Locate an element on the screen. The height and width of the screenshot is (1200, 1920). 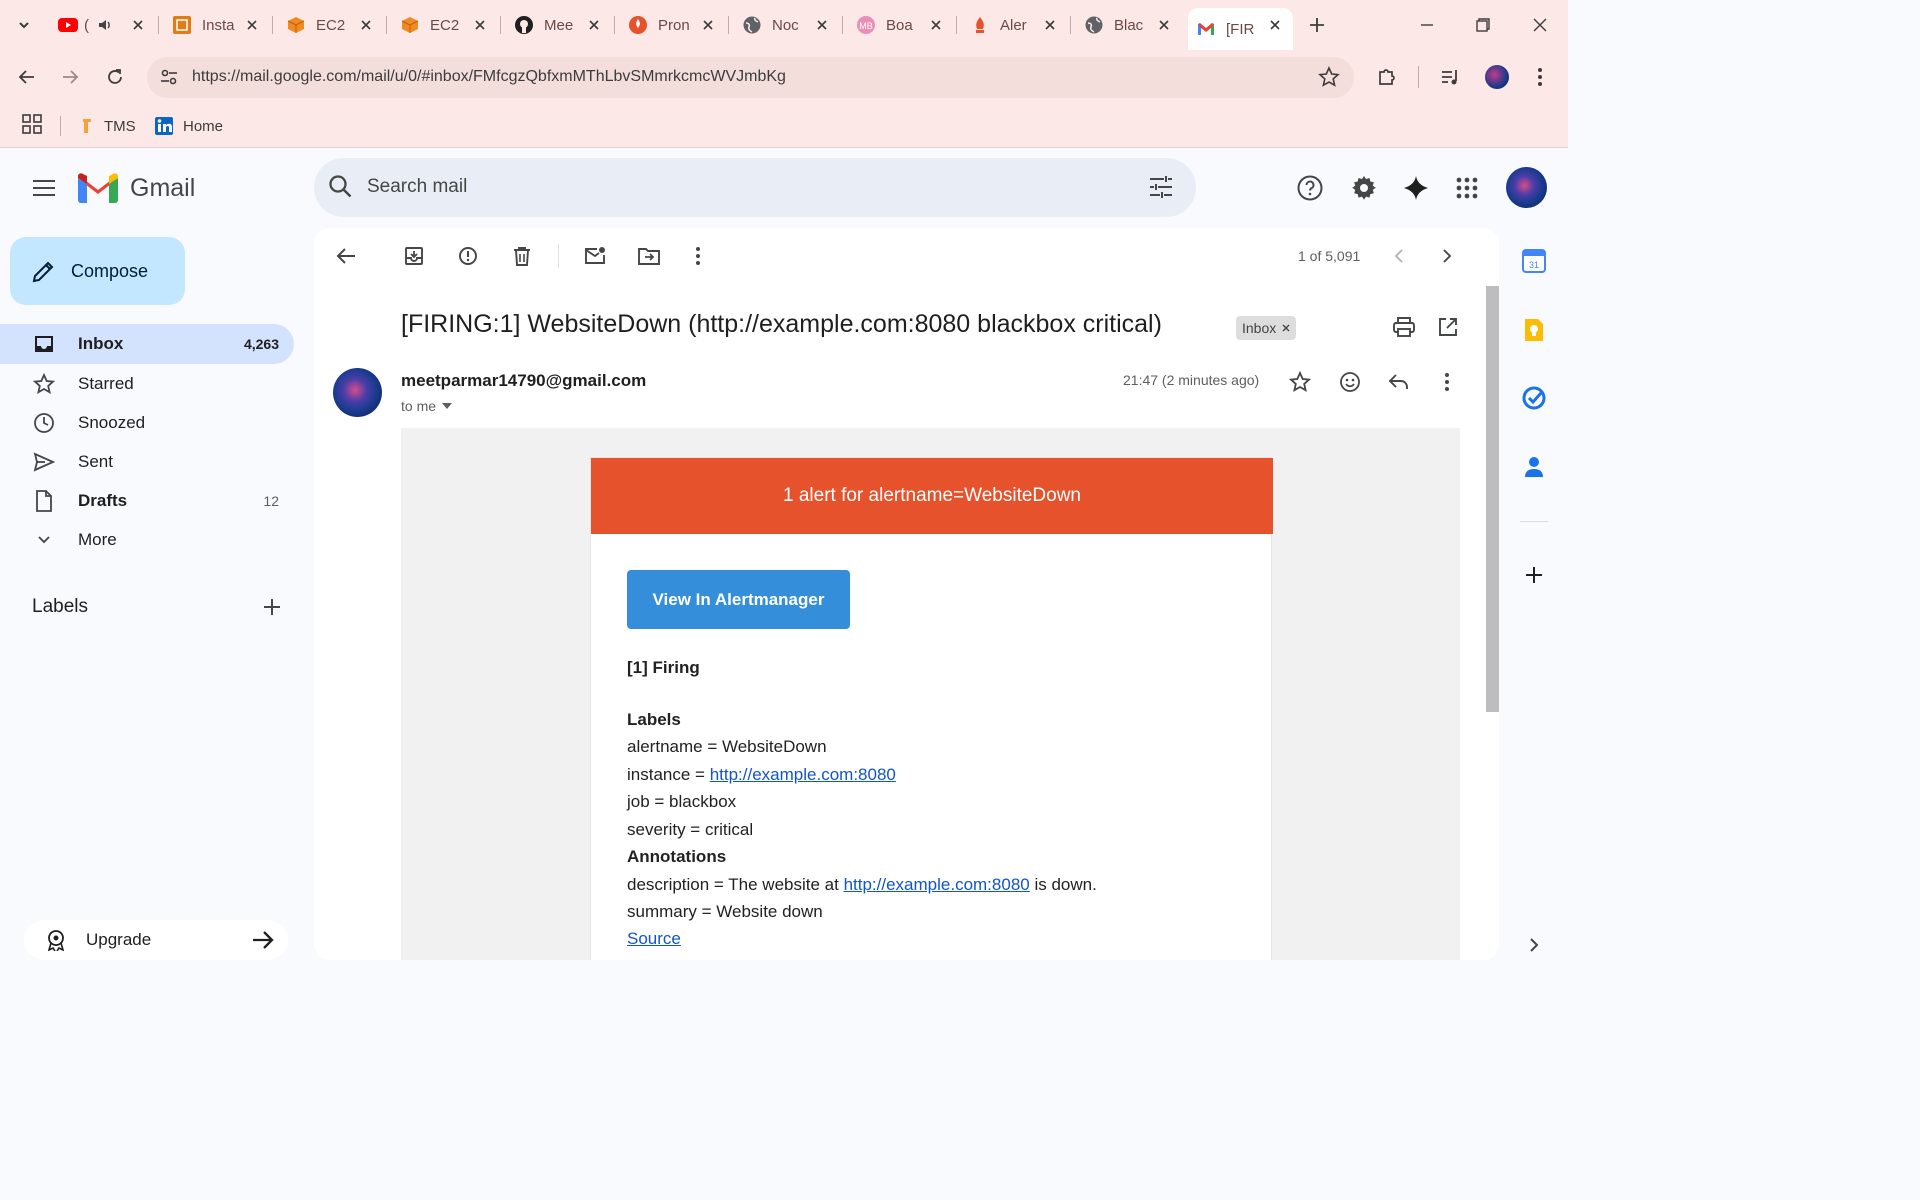
sender-avatar is located at coordinates (357, 392).